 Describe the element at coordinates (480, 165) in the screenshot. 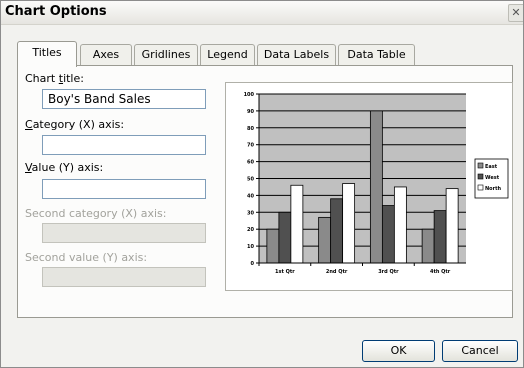

I see `legend-swatch-east` at that location.